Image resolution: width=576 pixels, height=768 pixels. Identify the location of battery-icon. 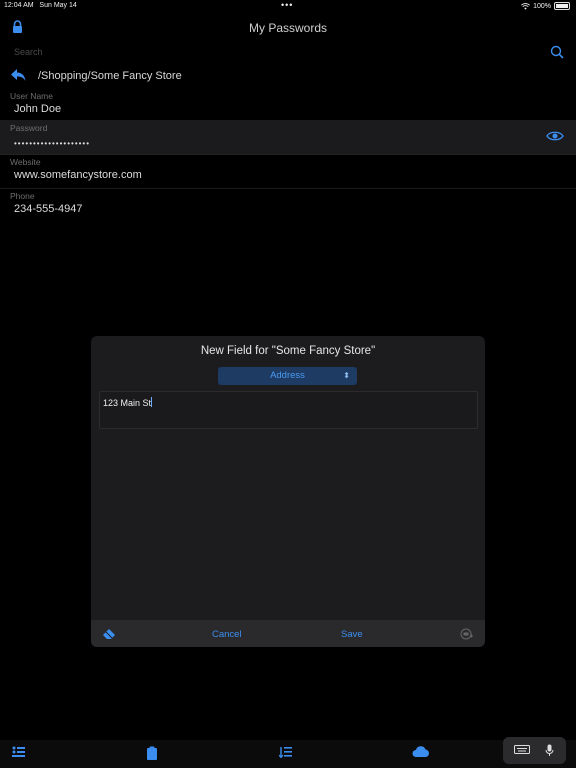
(562, 6).